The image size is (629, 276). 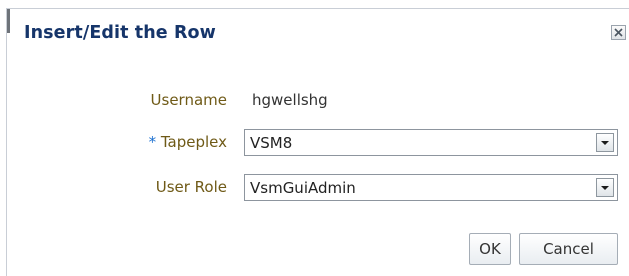 I want to click on username-value: hgwellshg, so click(x=290, y=100).